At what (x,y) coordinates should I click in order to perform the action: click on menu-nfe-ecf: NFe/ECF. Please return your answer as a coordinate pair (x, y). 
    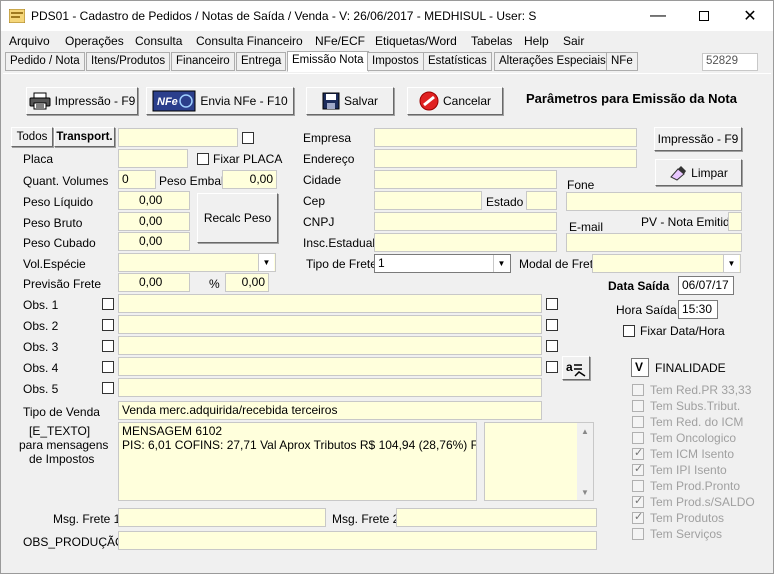
    Looking at the image, I should click on (340, 41).